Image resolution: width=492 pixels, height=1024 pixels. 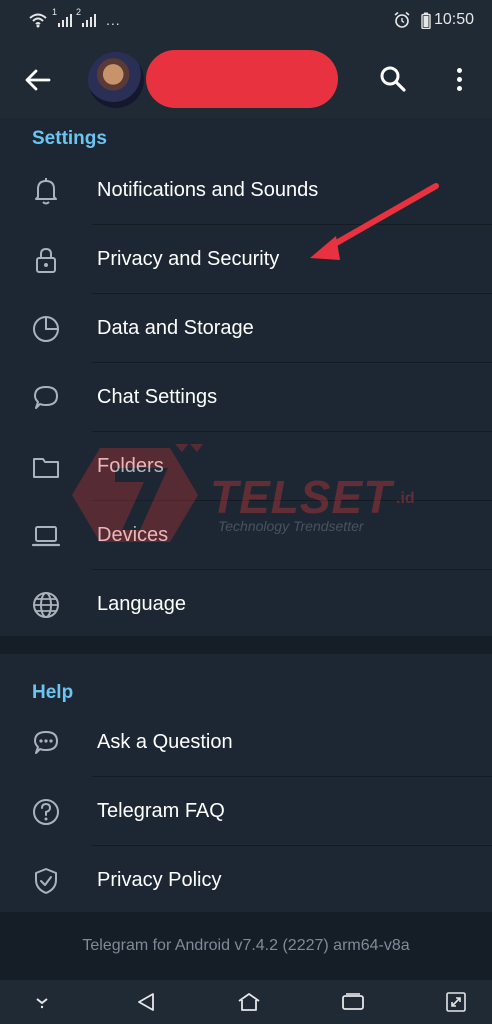 I want to click on hide-nav-button, so click(x=42, y=1002).